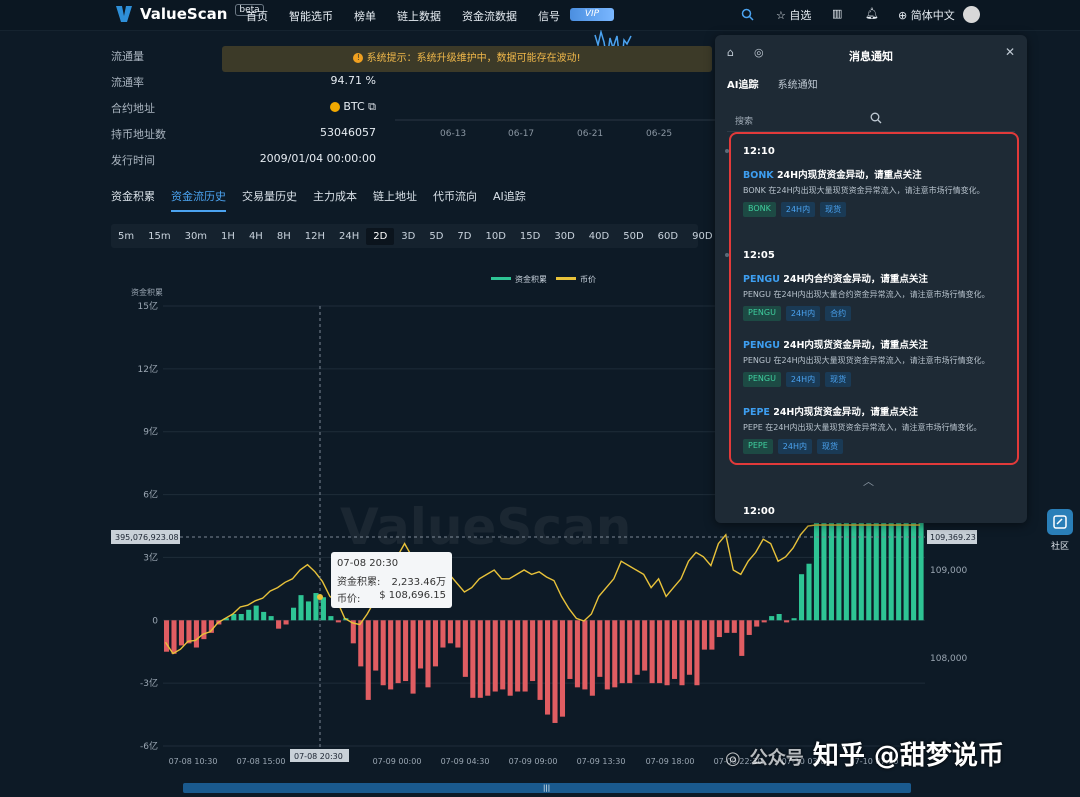 The height and width of the screenshot is (797, 1080). I want to click on community-label: 社区, so click(1060, 547).